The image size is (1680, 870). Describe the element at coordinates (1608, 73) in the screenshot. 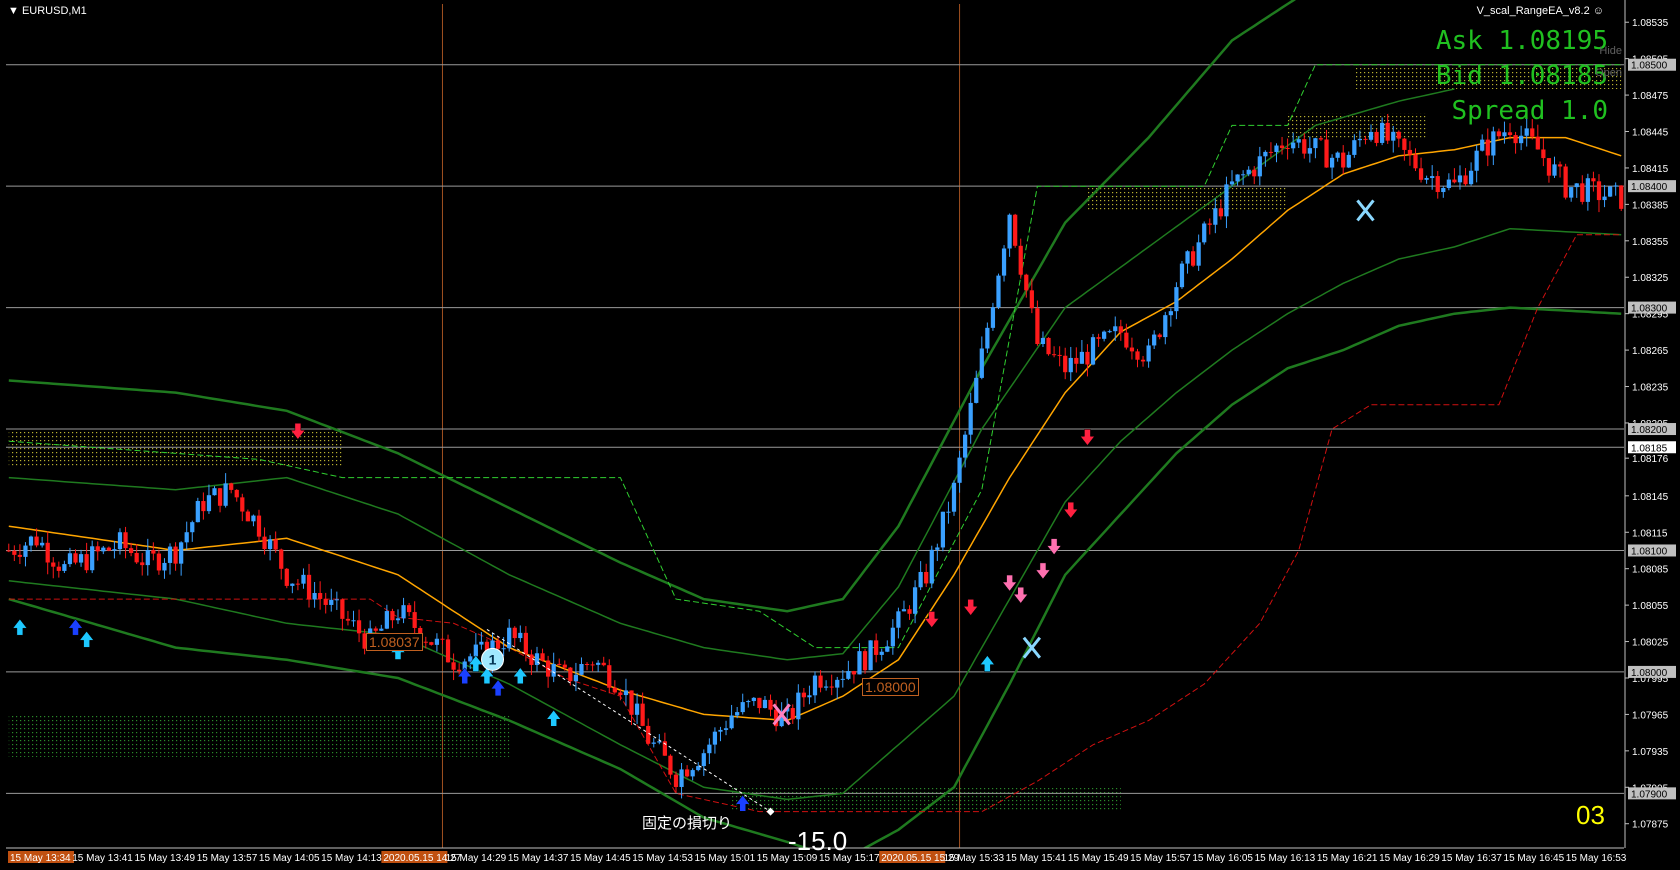

I see `open-button: Open` at that location.